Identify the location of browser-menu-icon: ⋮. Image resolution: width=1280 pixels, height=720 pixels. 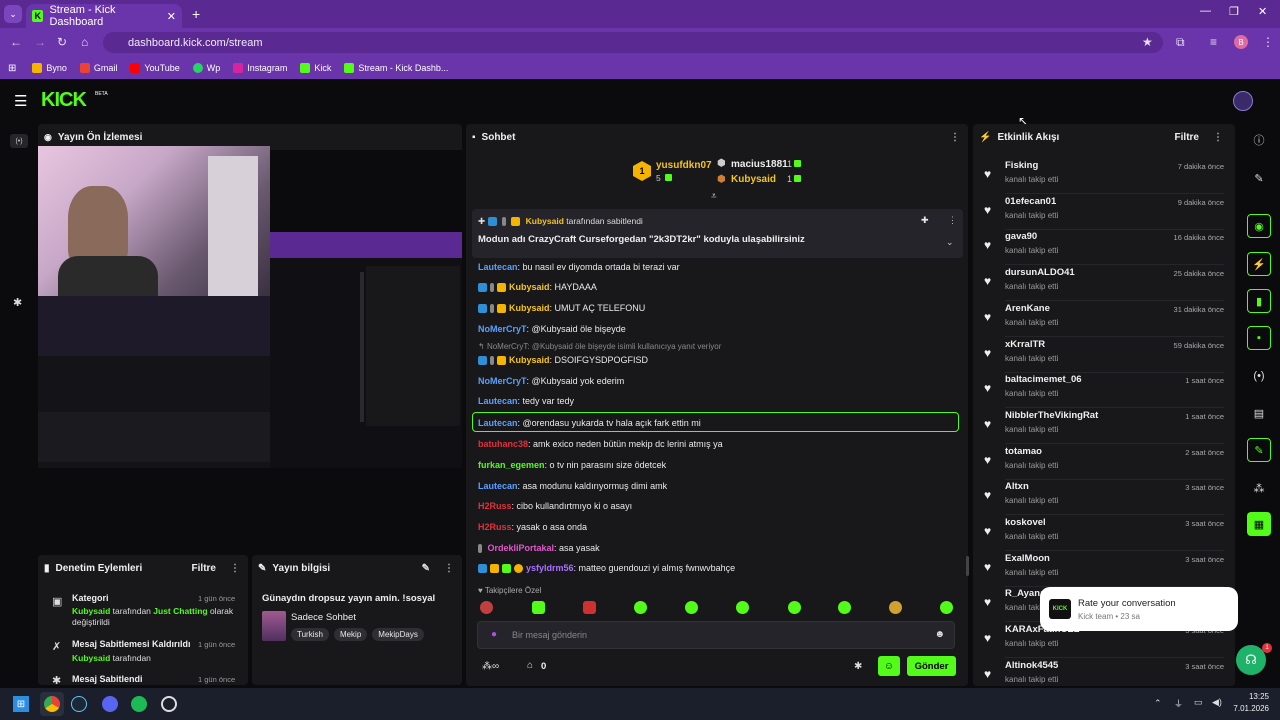
(1268, 42).